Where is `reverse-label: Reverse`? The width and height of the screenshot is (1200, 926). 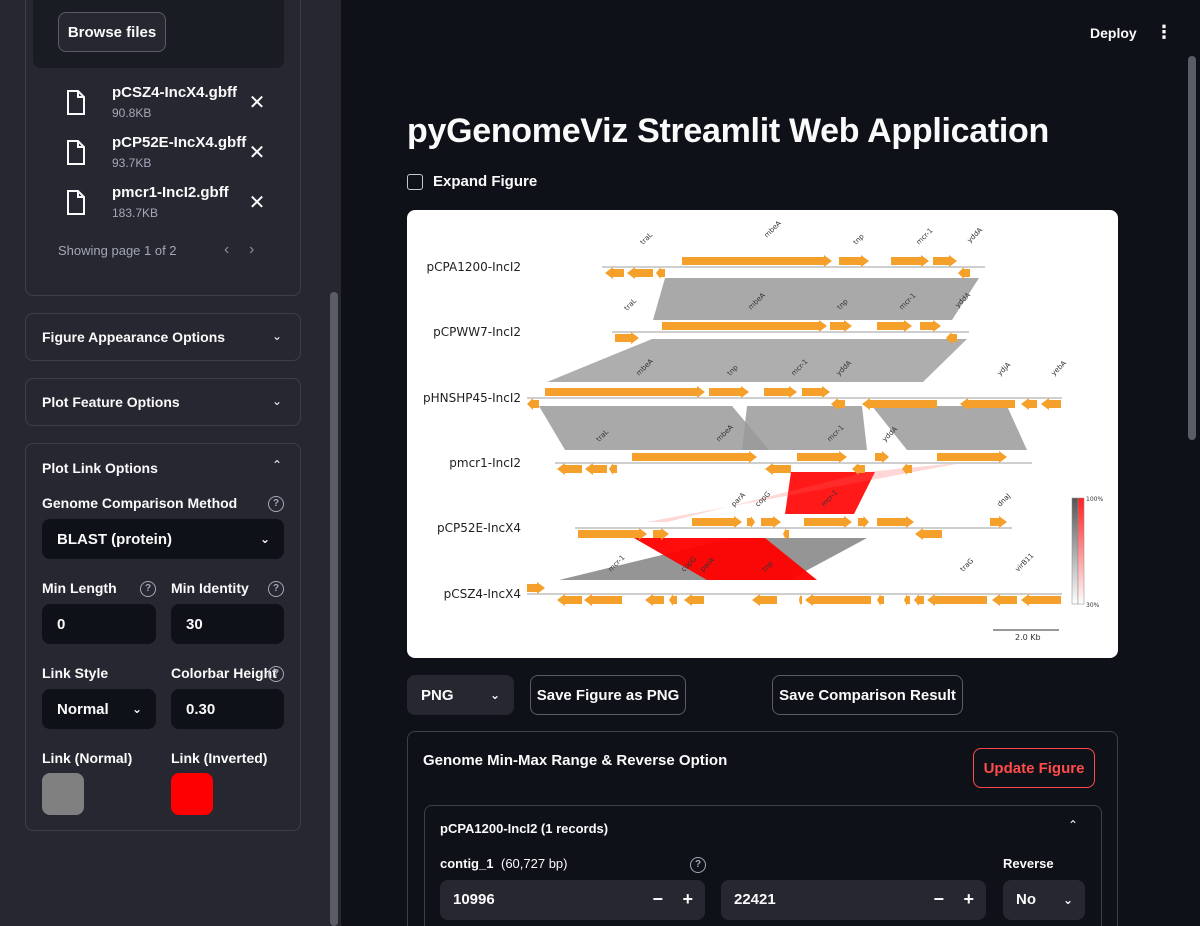
reverse-label: Reverse is located at coordinates (1028, 863).